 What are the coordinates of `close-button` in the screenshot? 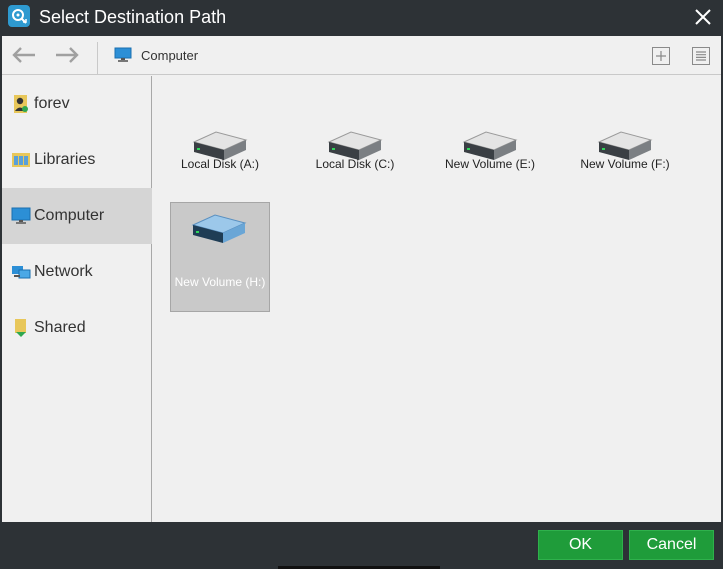 It's located at (703, 17).